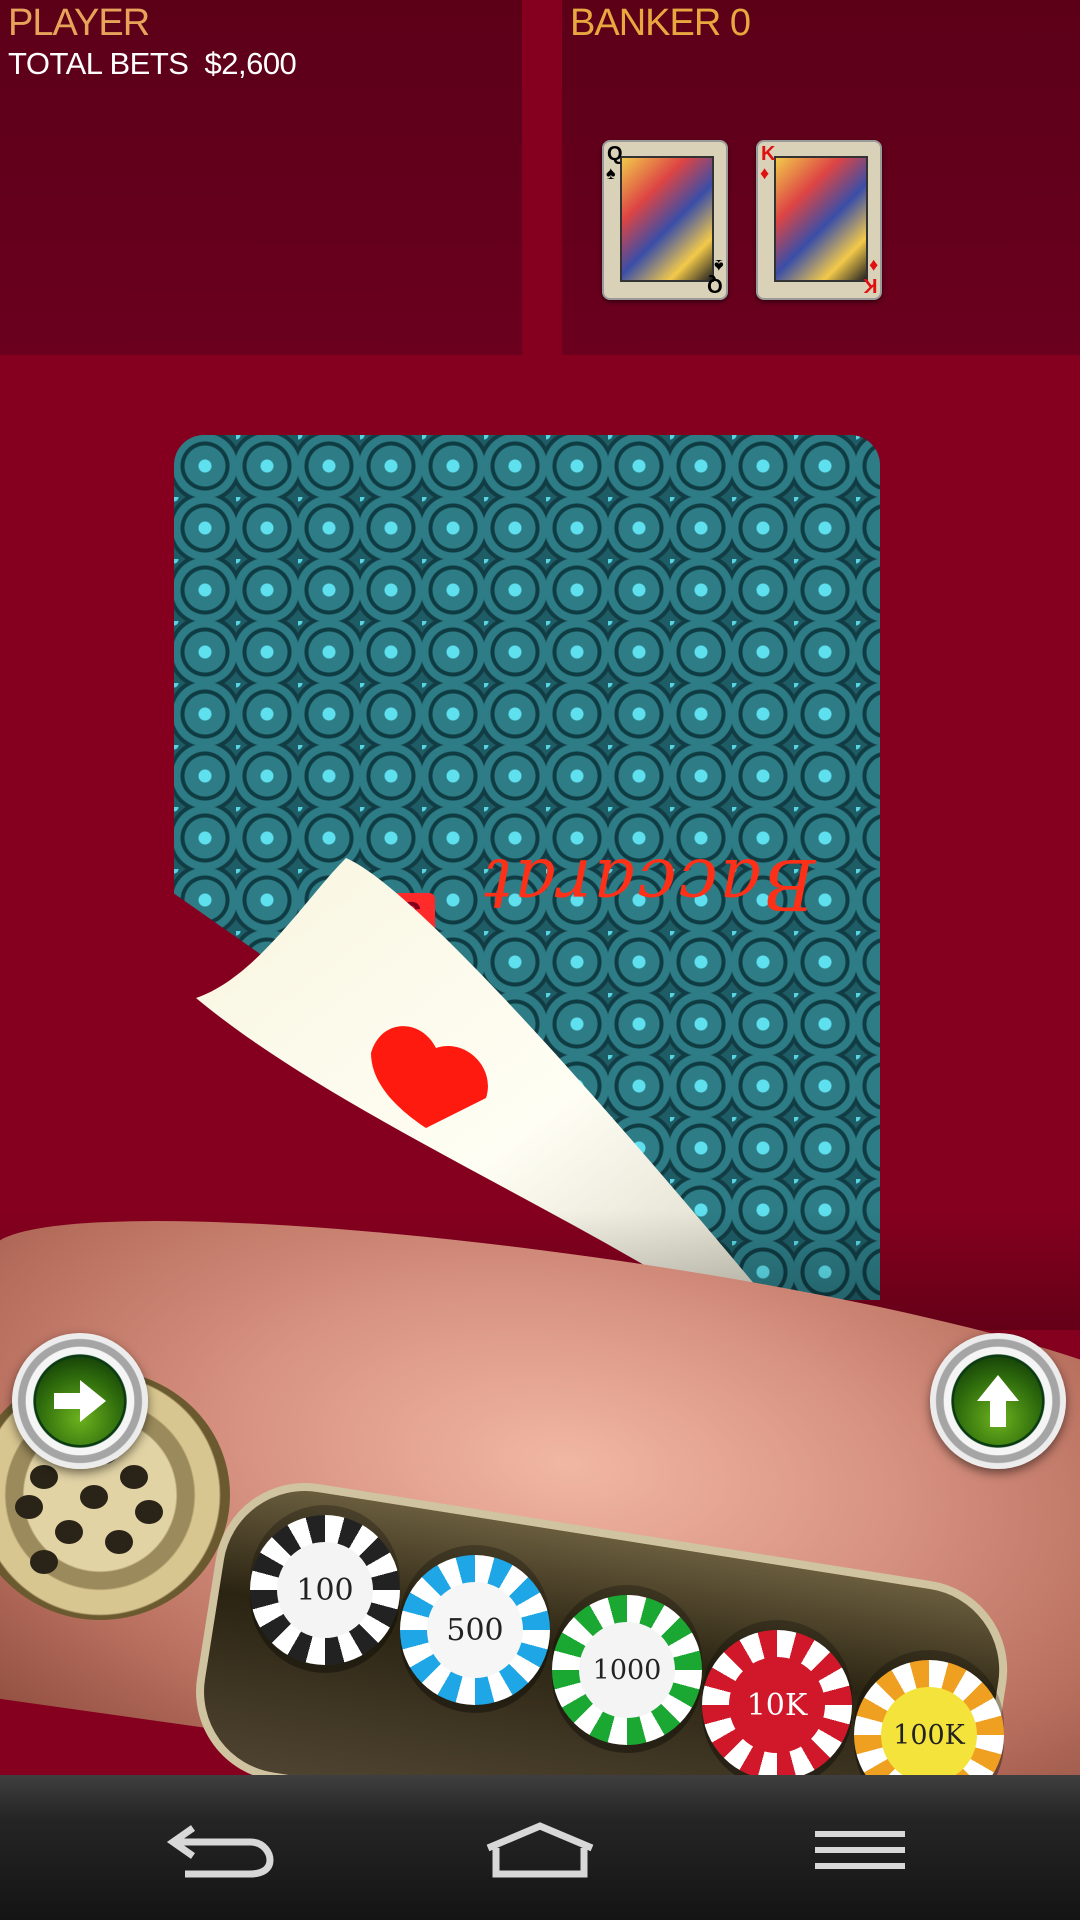  I want to click on chip-label: 100, so click(325, 1590).